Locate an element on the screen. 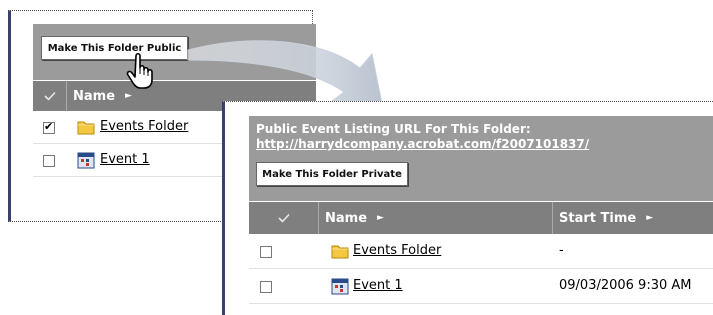 The width and height of the screenshot is (713, 315). column-header-start-time-label: Start Time is located at coordinates (598, 218).